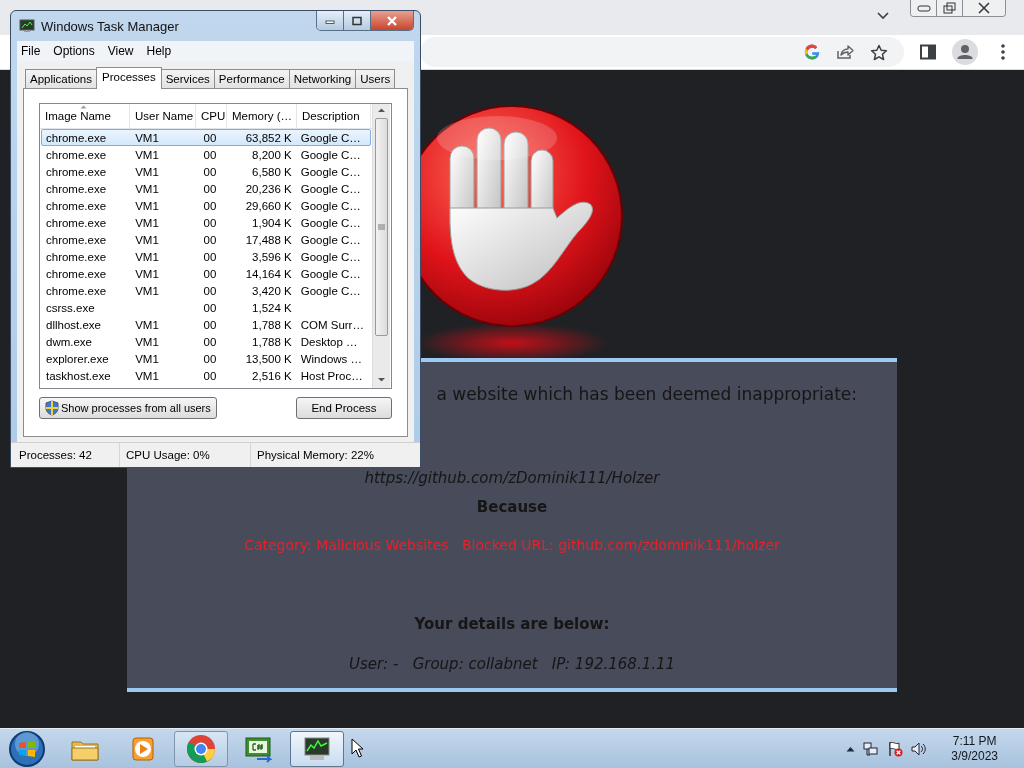 This screenshot has width=1024, height=768. What do you see at coordinates (1003, 52) in the screenshot?
I see `more-icon` at bounding box center [1003, 52].